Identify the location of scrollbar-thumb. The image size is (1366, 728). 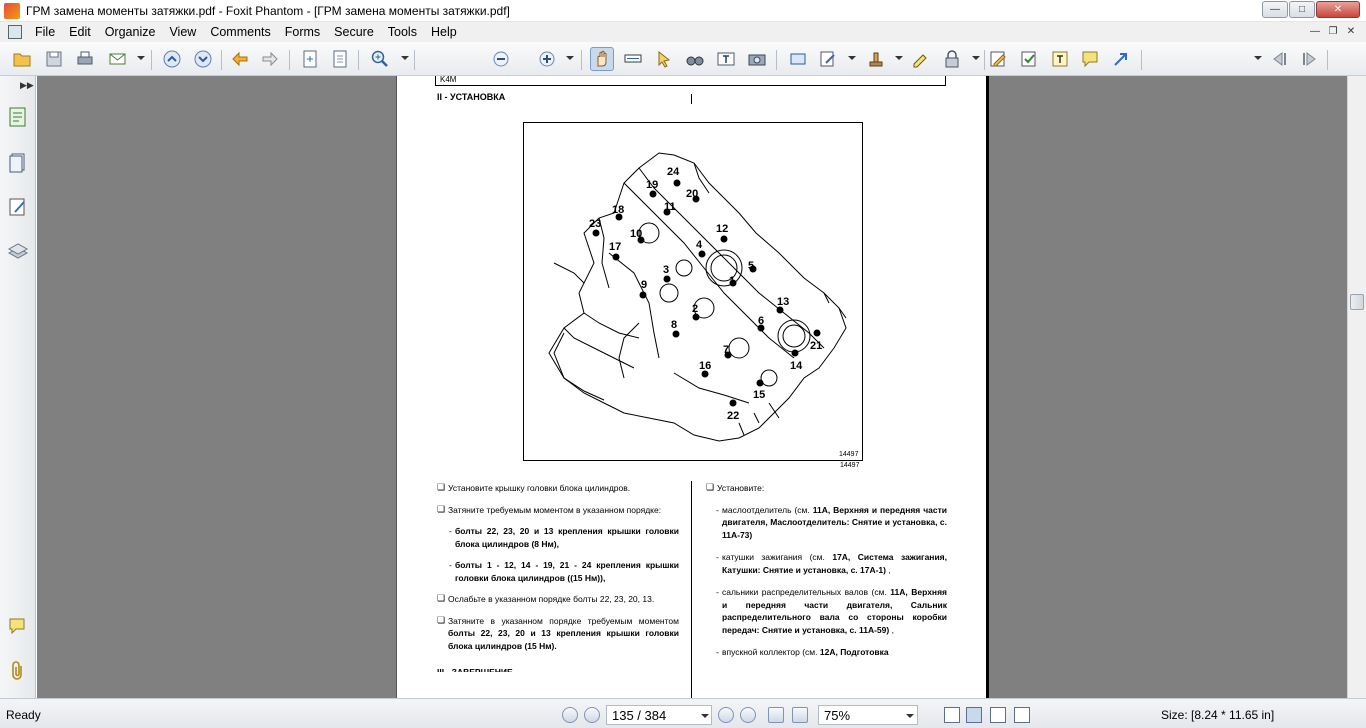
(1357, 302).